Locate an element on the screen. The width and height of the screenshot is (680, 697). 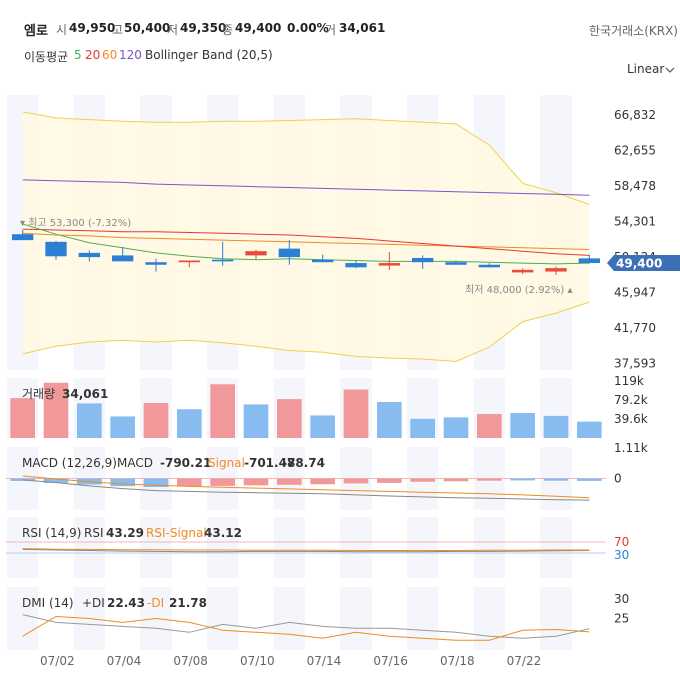
dmi-tick-label: 30 is located at coordinates (621, 599).